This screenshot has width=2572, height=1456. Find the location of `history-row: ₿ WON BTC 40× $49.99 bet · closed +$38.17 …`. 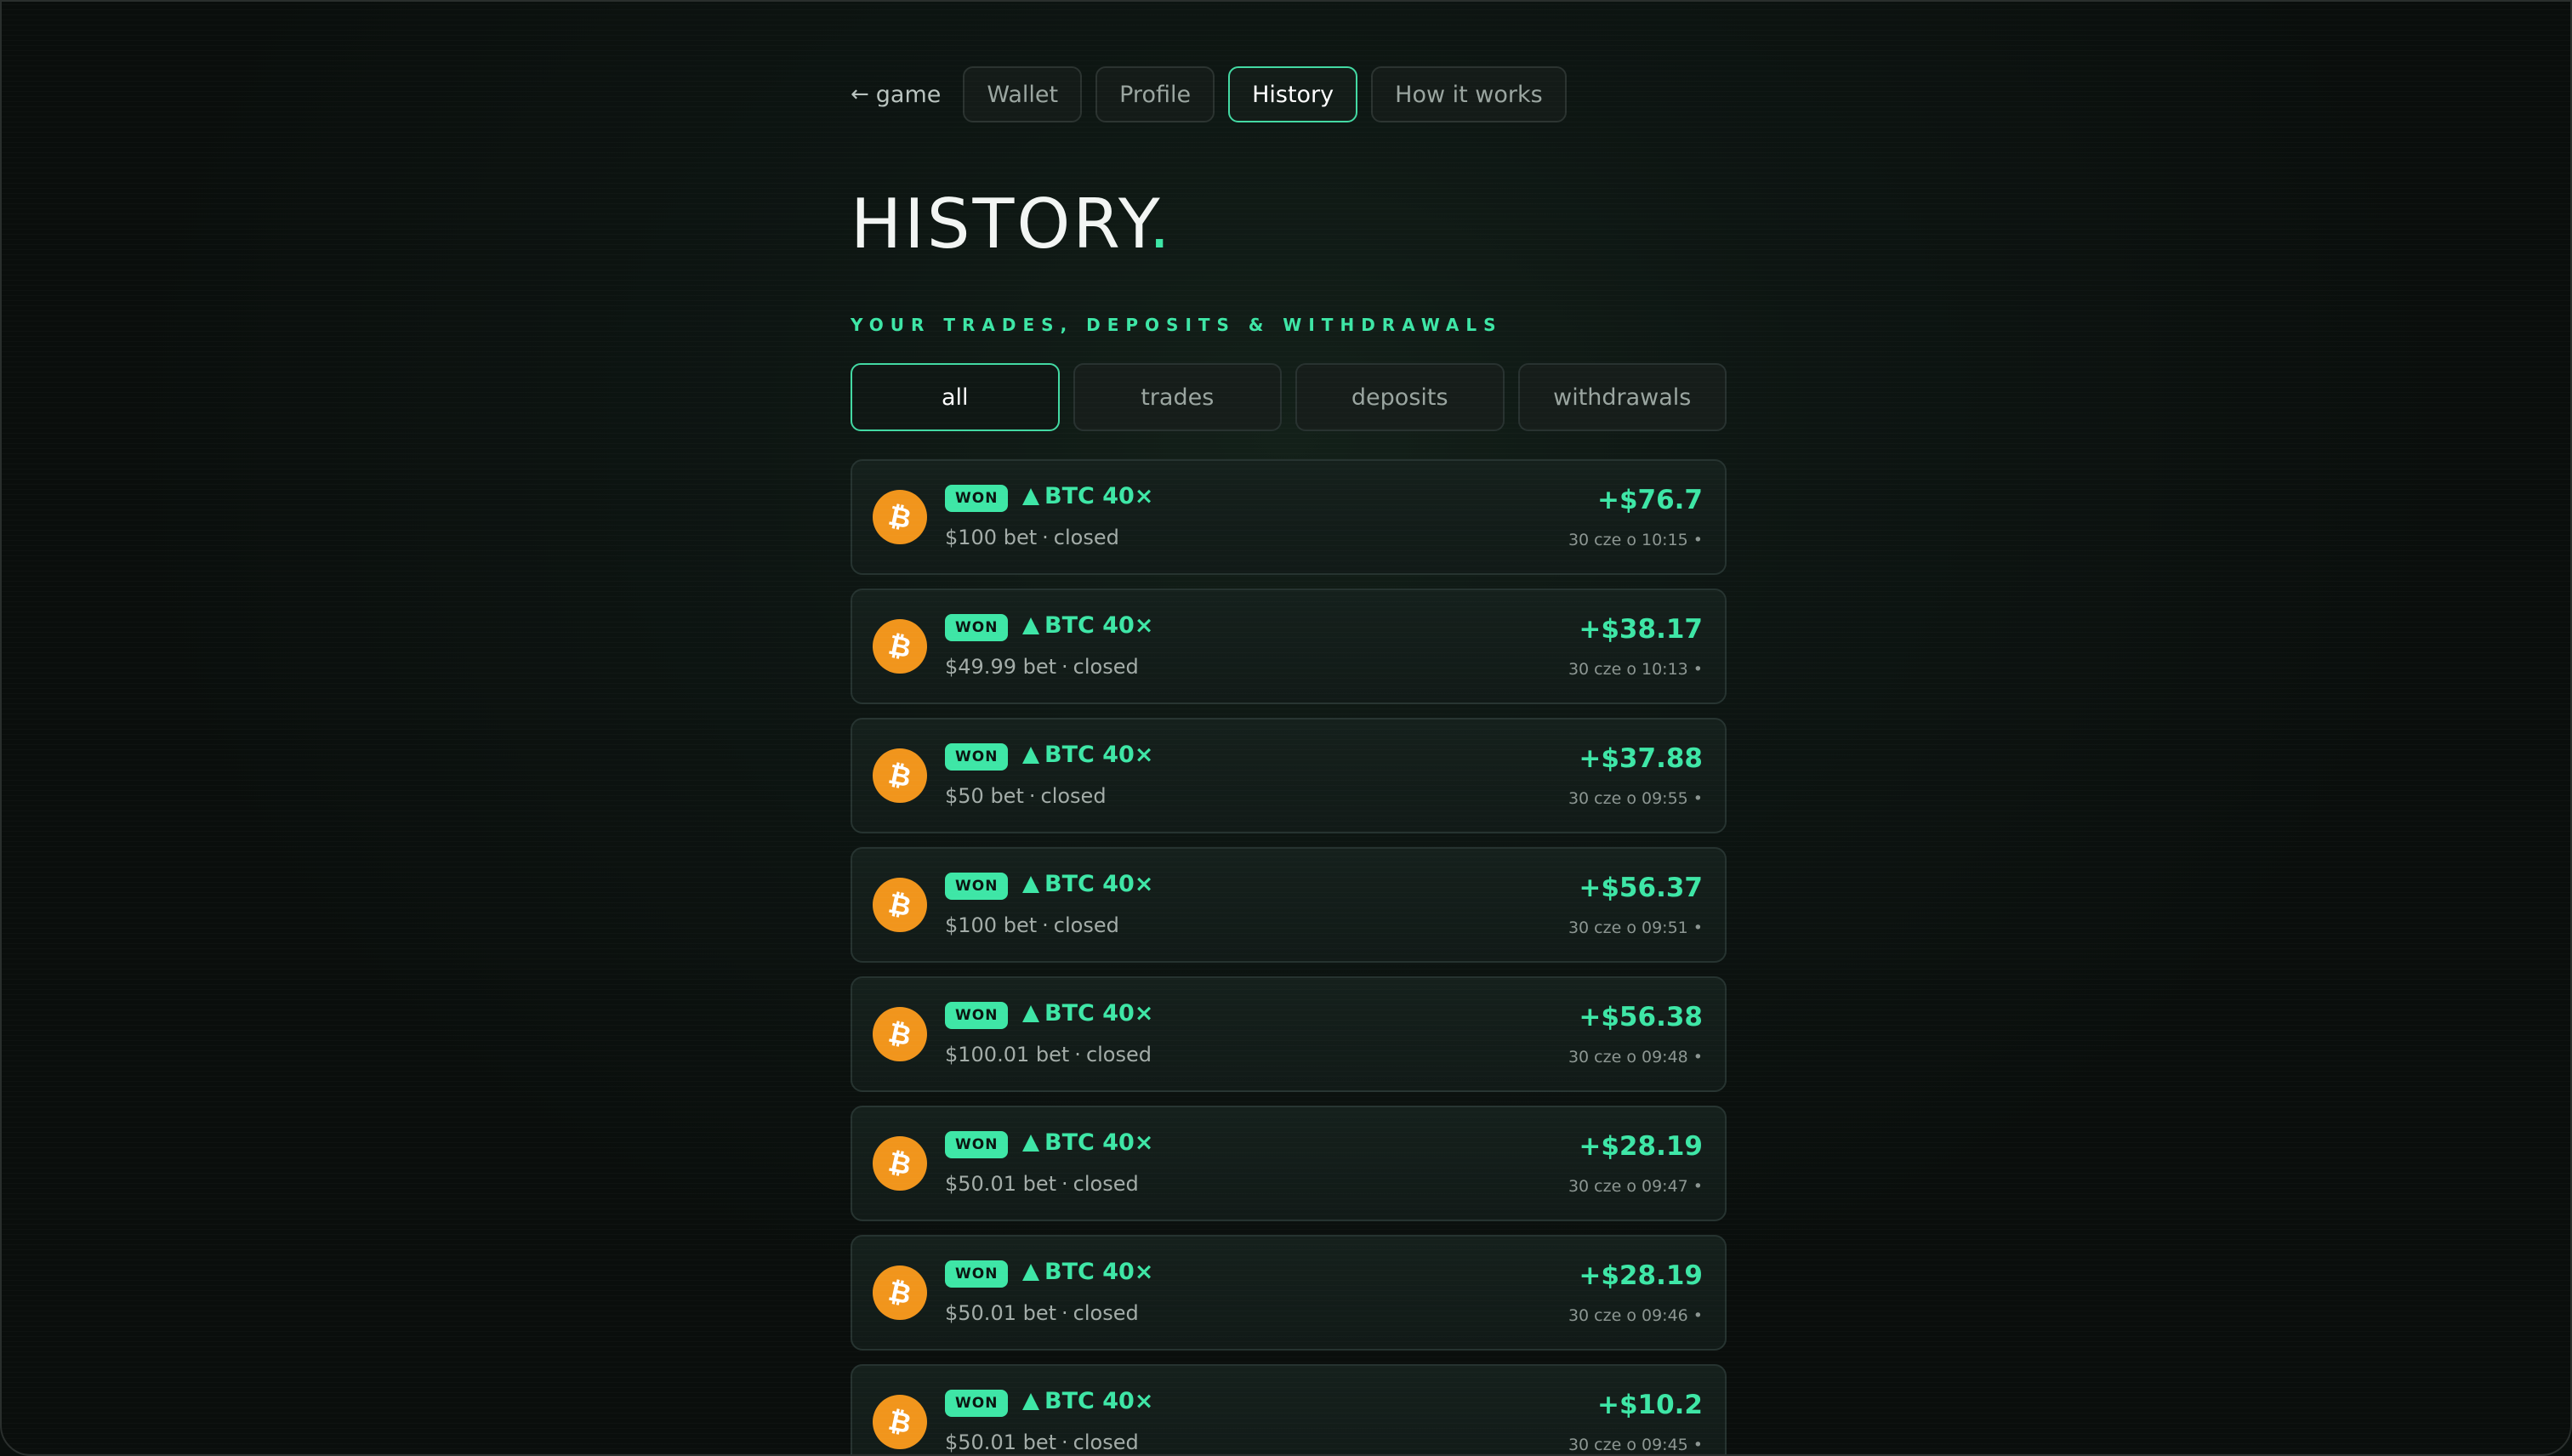

history-row: ₿ WON BTC 40× $49.99 bet · closed +$38.17 … is located at coordinates (1289, 646).